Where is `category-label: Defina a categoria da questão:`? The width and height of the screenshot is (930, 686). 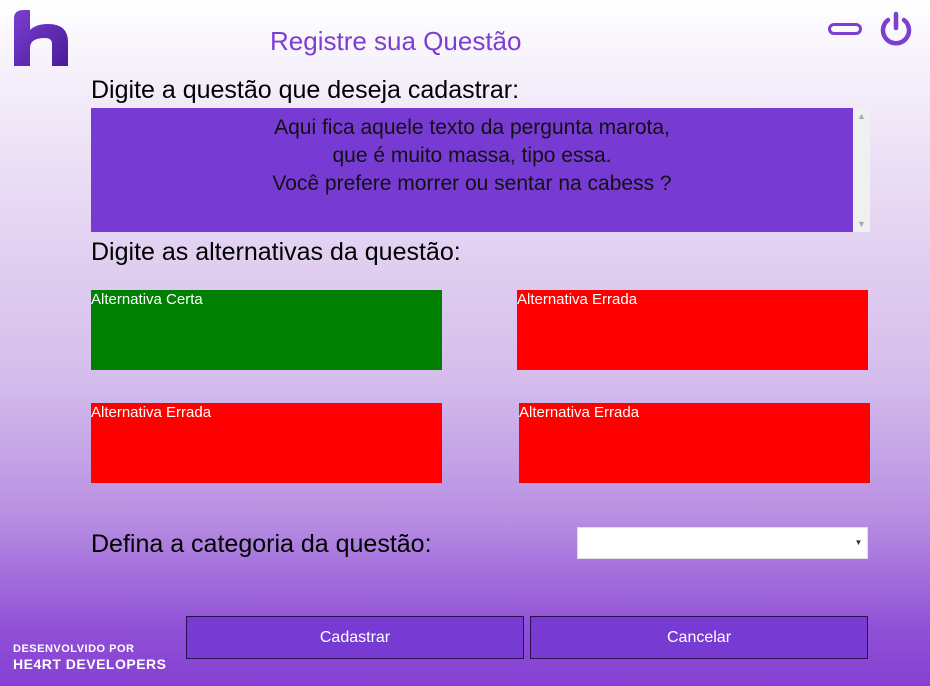
category-label: Defina a categoria da questão: is located at coordinates (261, 544).